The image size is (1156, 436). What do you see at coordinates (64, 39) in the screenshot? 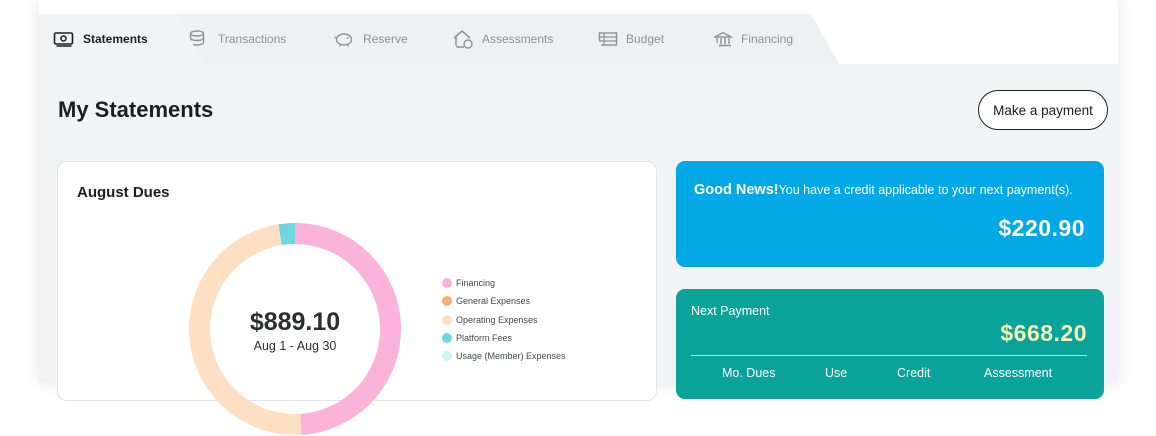
I see `statement-icon` at bounding box center [64, 39].